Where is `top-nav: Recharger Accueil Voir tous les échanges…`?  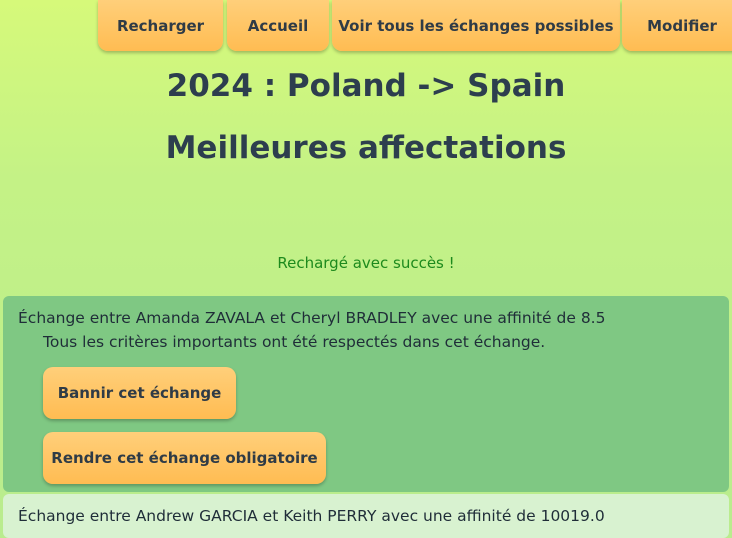
top-nav: Recharger Accueil Voir tous les échanges… is located at coordinates (366, 26).